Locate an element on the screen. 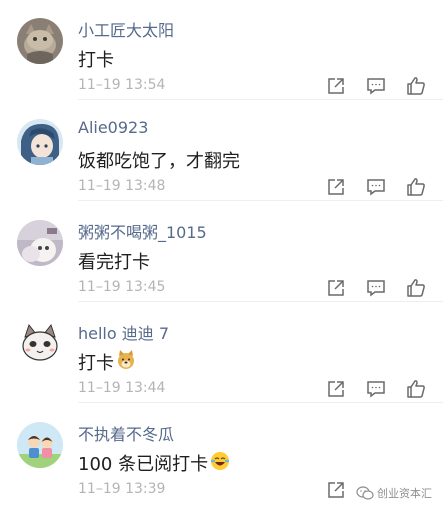 Image resolution: width=443 pixels, height=514 pixels. timestamp: 11–19 13:44 is located at coordinates (122, 388).